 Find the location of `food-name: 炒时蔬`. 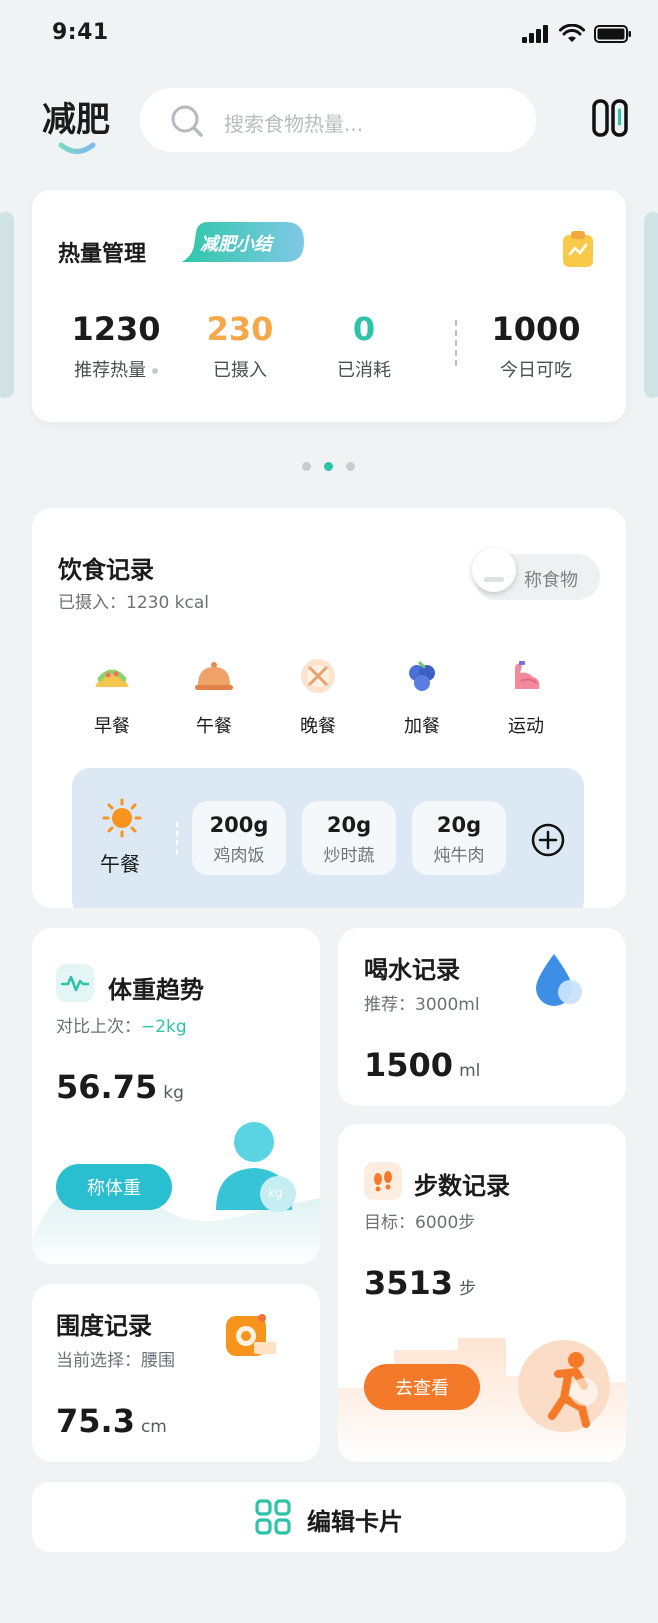

food-name: 炒时蔬 is located at coordinates (349, 856).